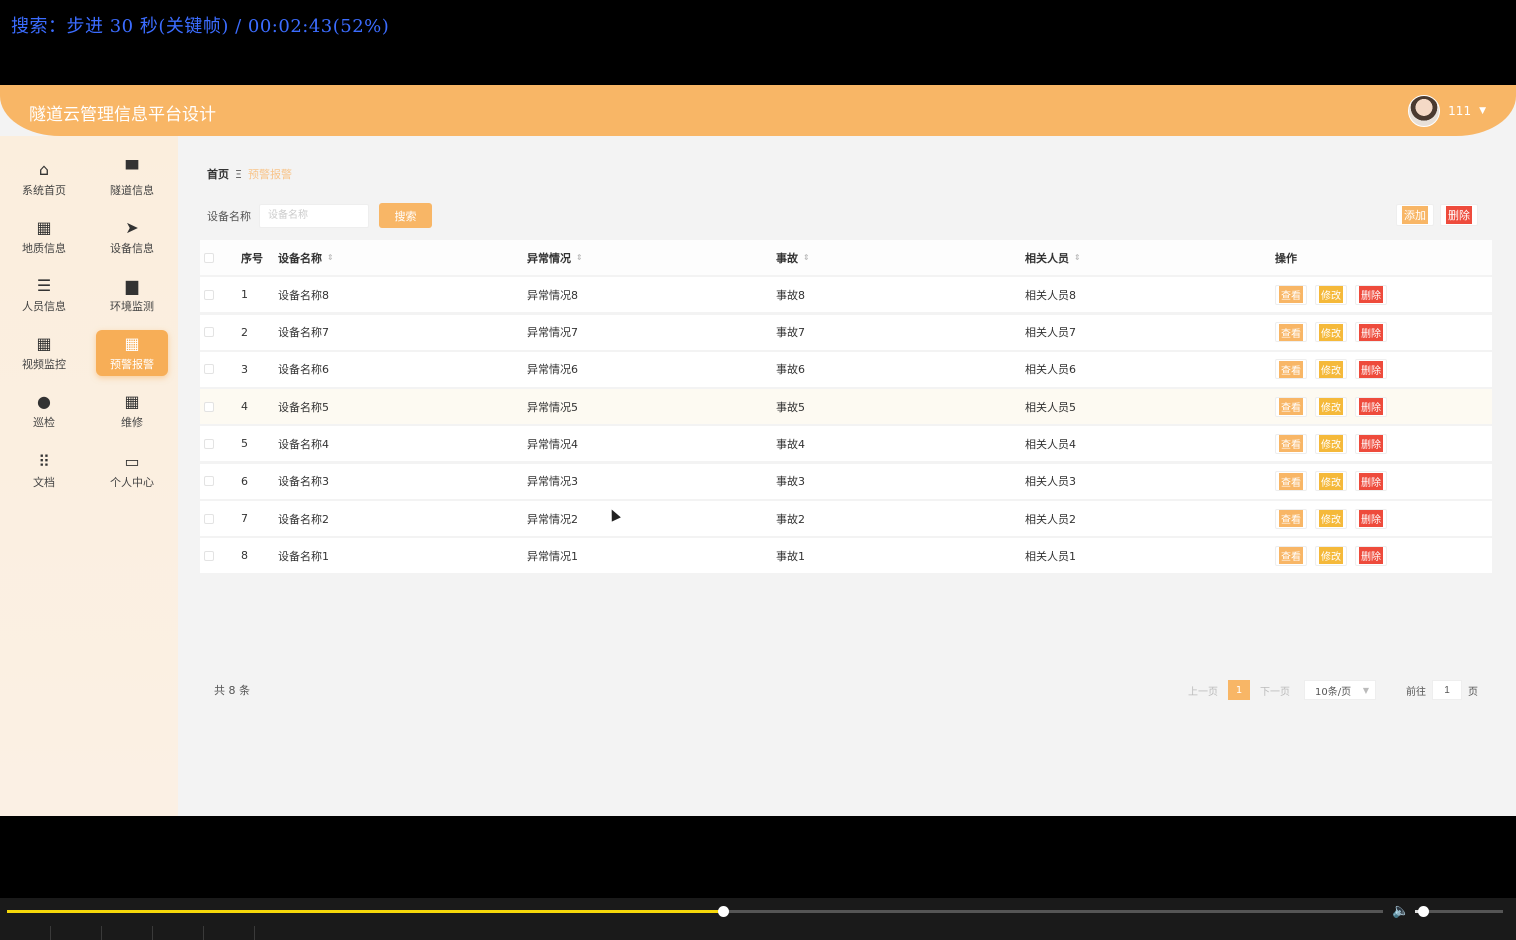 This screenshot has width=1516, height=940. I want to click on progress-handle, so click(723, 911).